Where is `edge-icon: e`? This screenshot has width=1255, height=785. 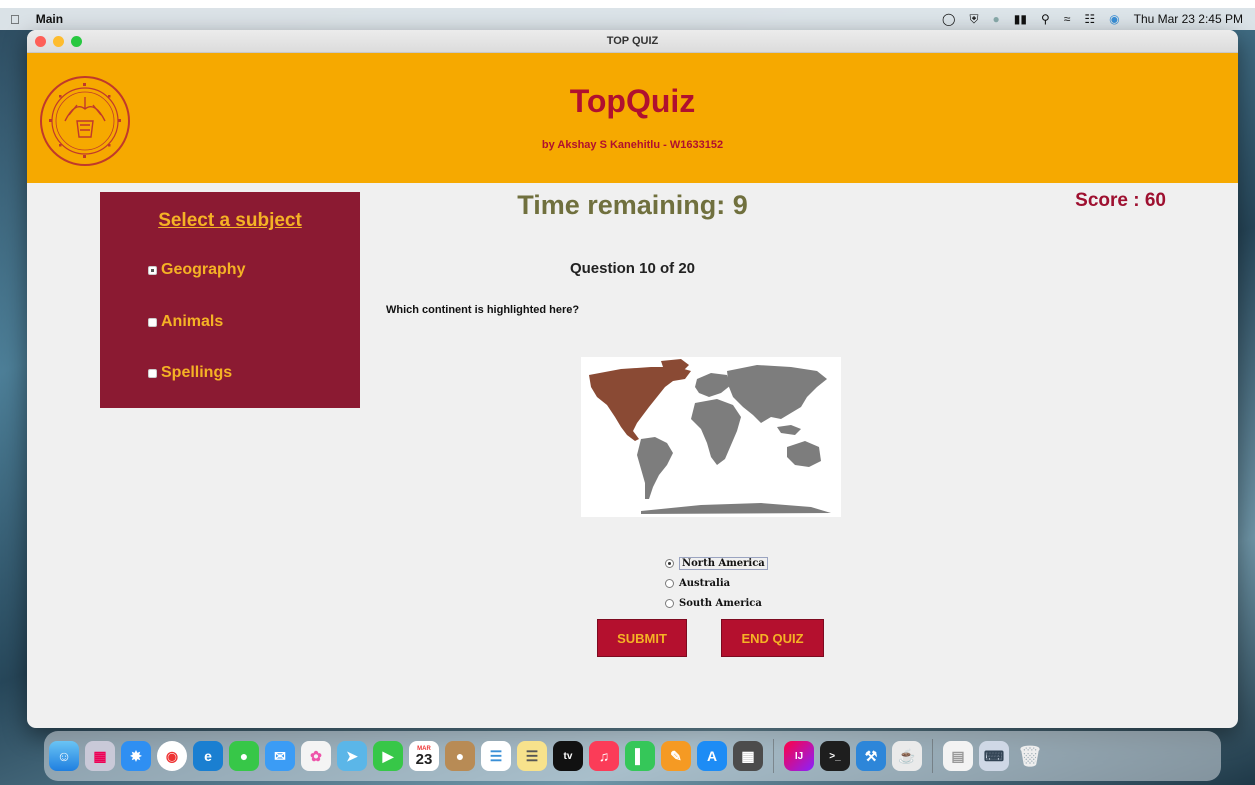 edge-icon: e is located at coordinates (208, 756).